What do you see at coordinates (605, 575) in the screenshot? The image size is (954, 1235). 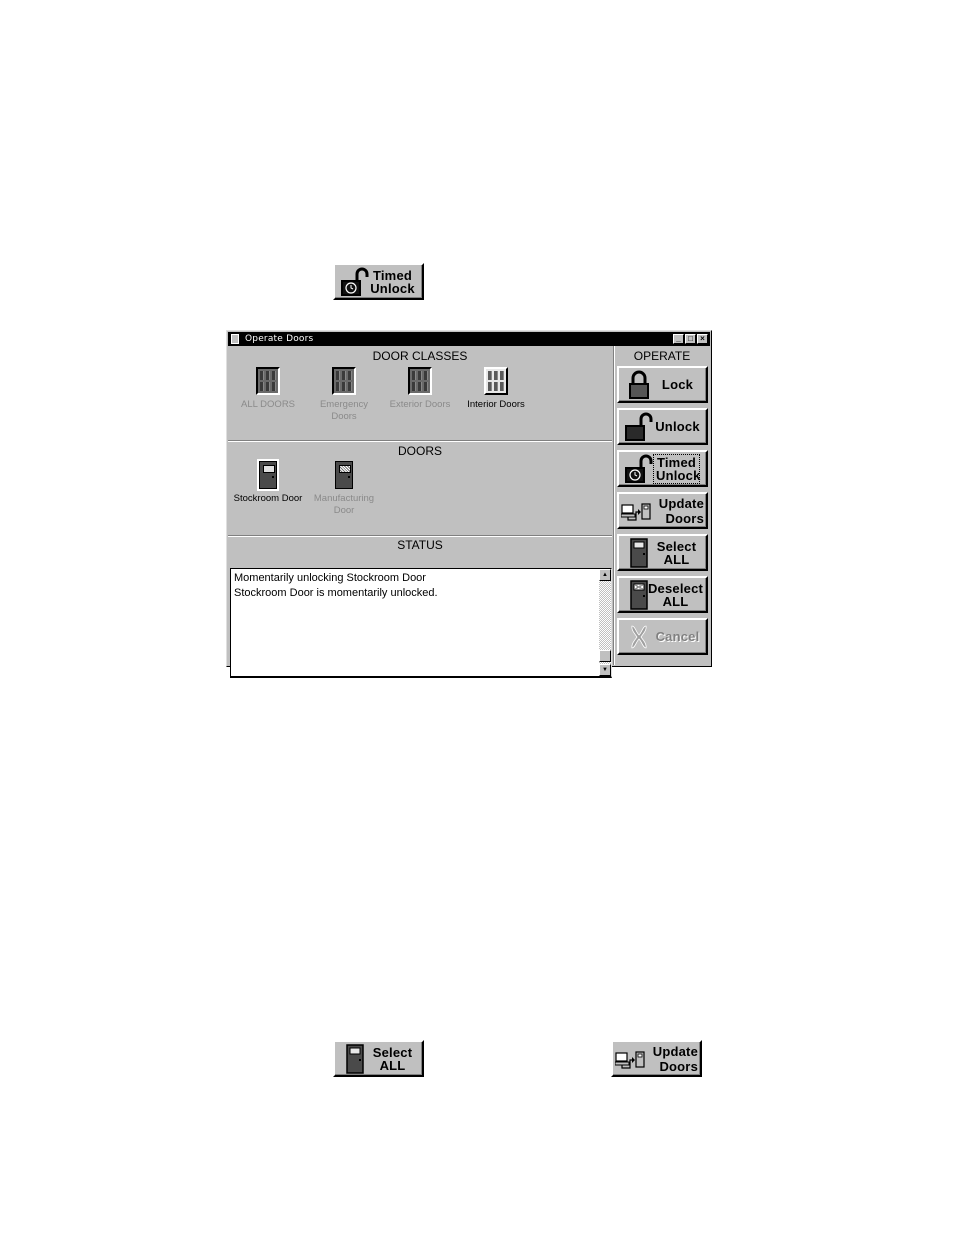 I see `scroll-up-arrow-icon: ▲` at bounding box center [605, 575].